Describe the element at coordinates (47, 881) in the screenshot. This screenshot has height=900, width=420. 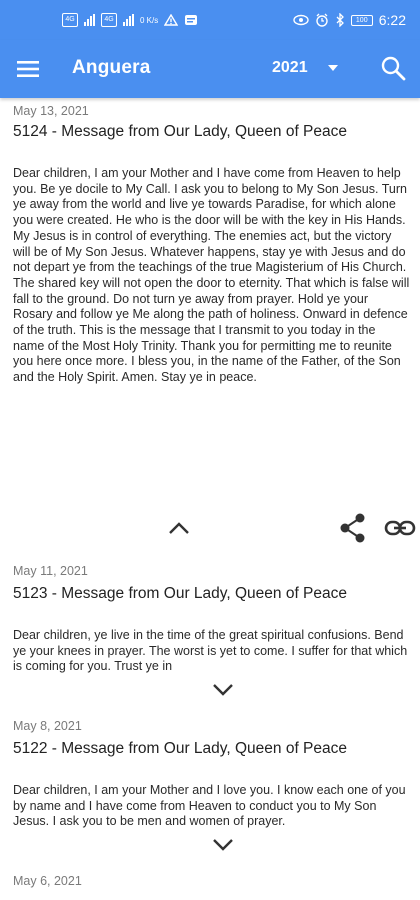
I see `message-date: May 6, 2021` at that location.